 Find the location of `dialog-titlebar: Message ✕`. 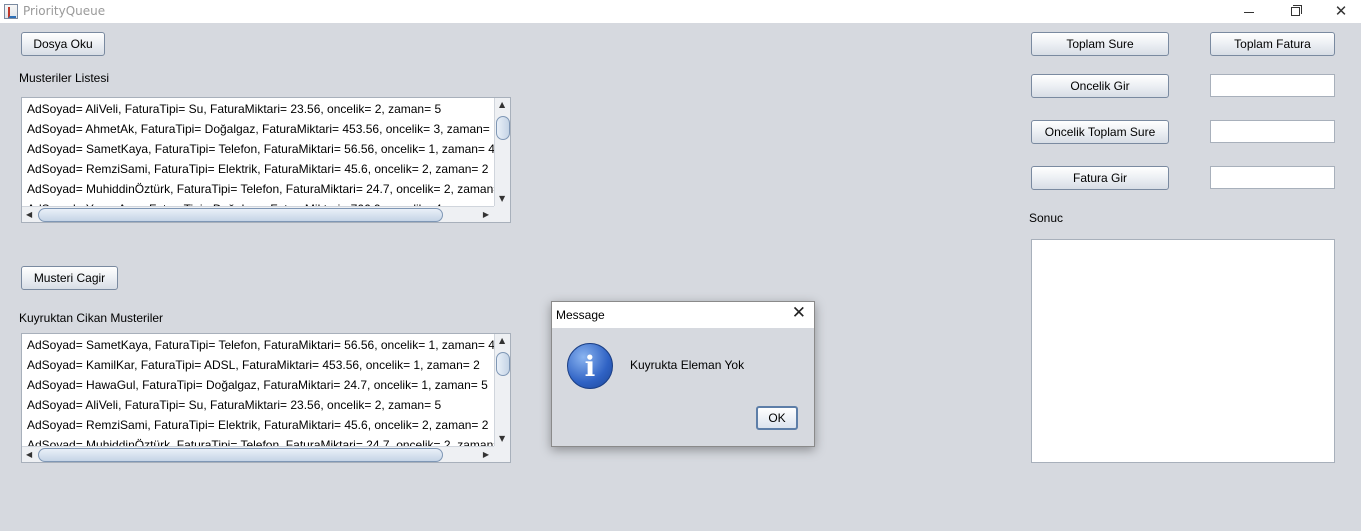

dialog-titlebar: Message ✕ is located at coordinates (683, 315).